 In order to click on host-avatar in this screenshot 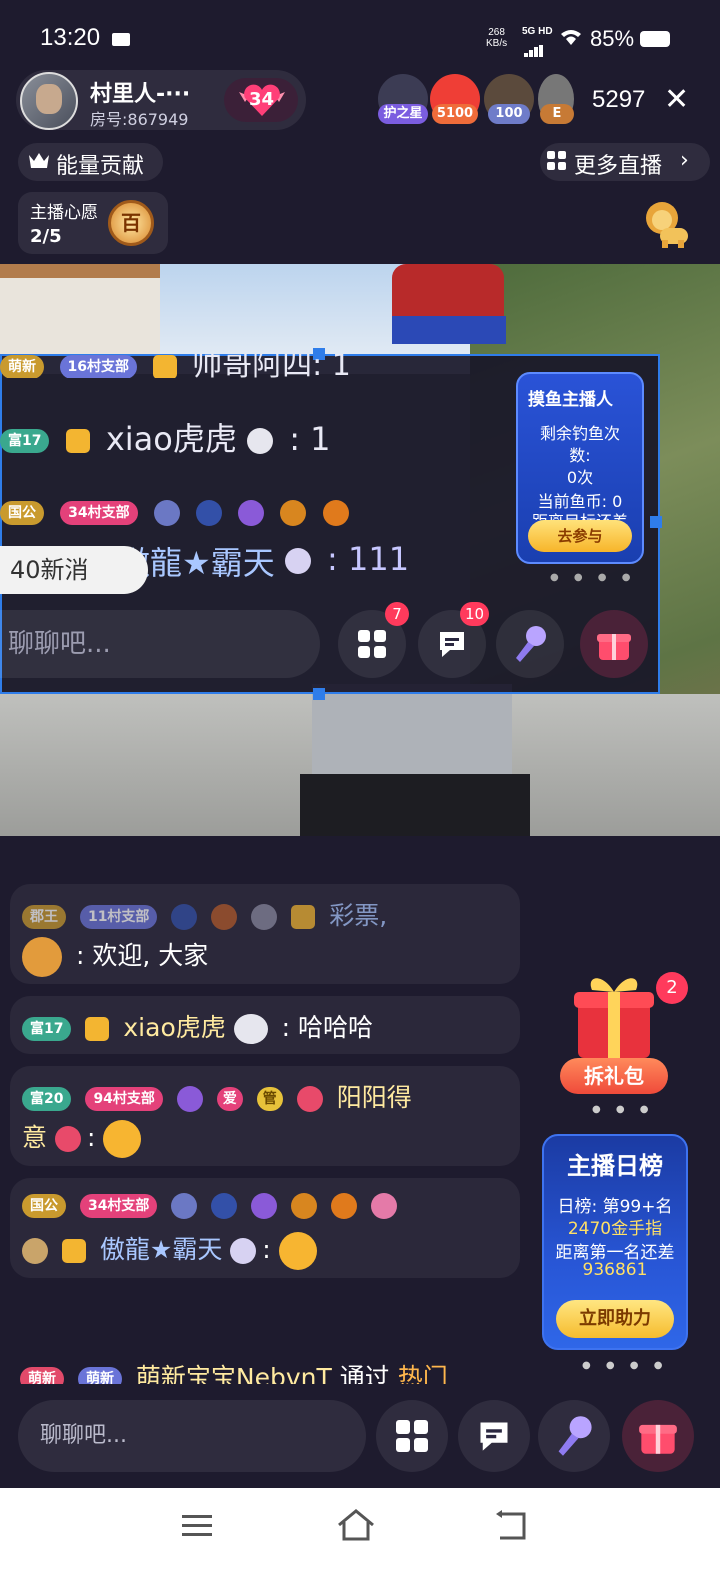, I will do `click(49, 101)`.